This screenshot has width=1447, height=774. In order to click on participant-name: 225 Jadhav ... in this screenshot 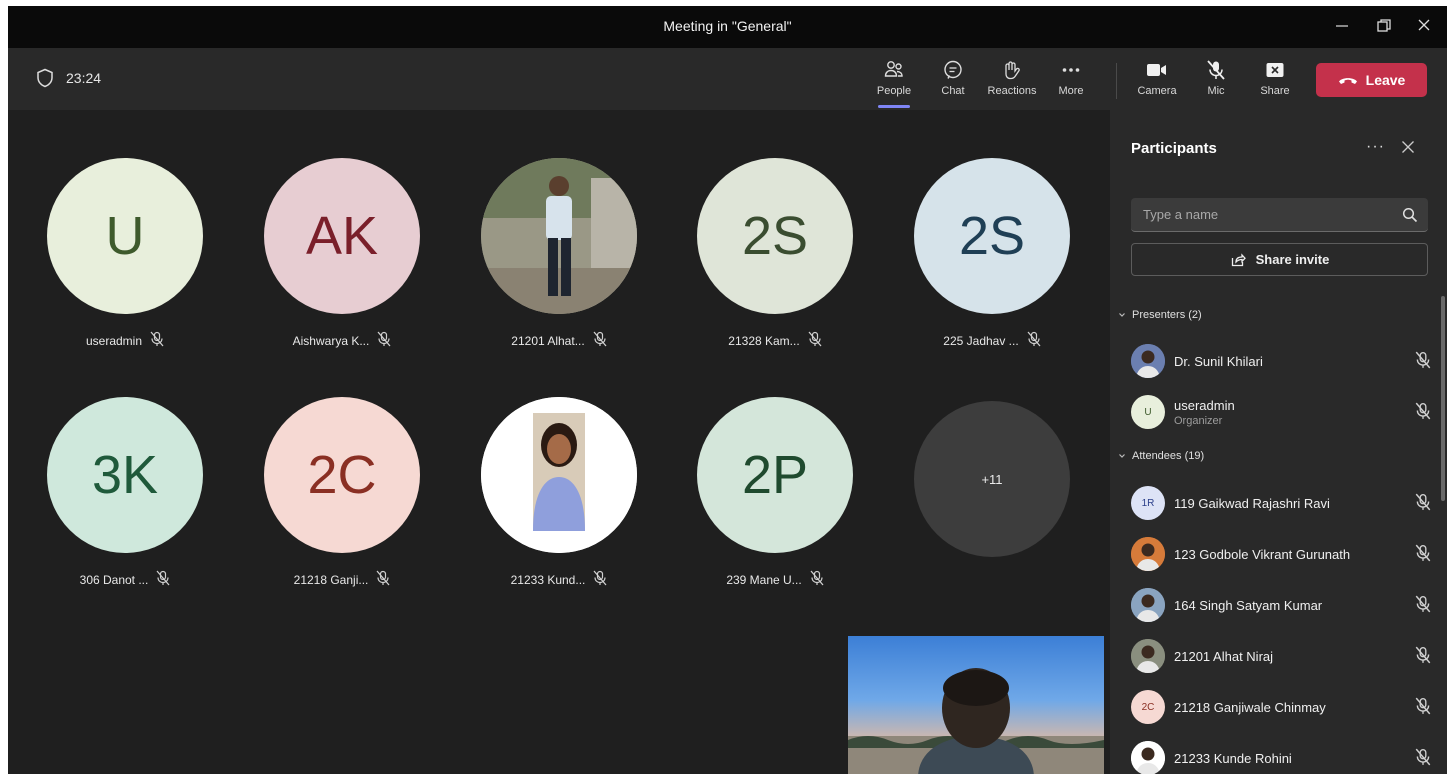, I will do `click(981, 340)`.